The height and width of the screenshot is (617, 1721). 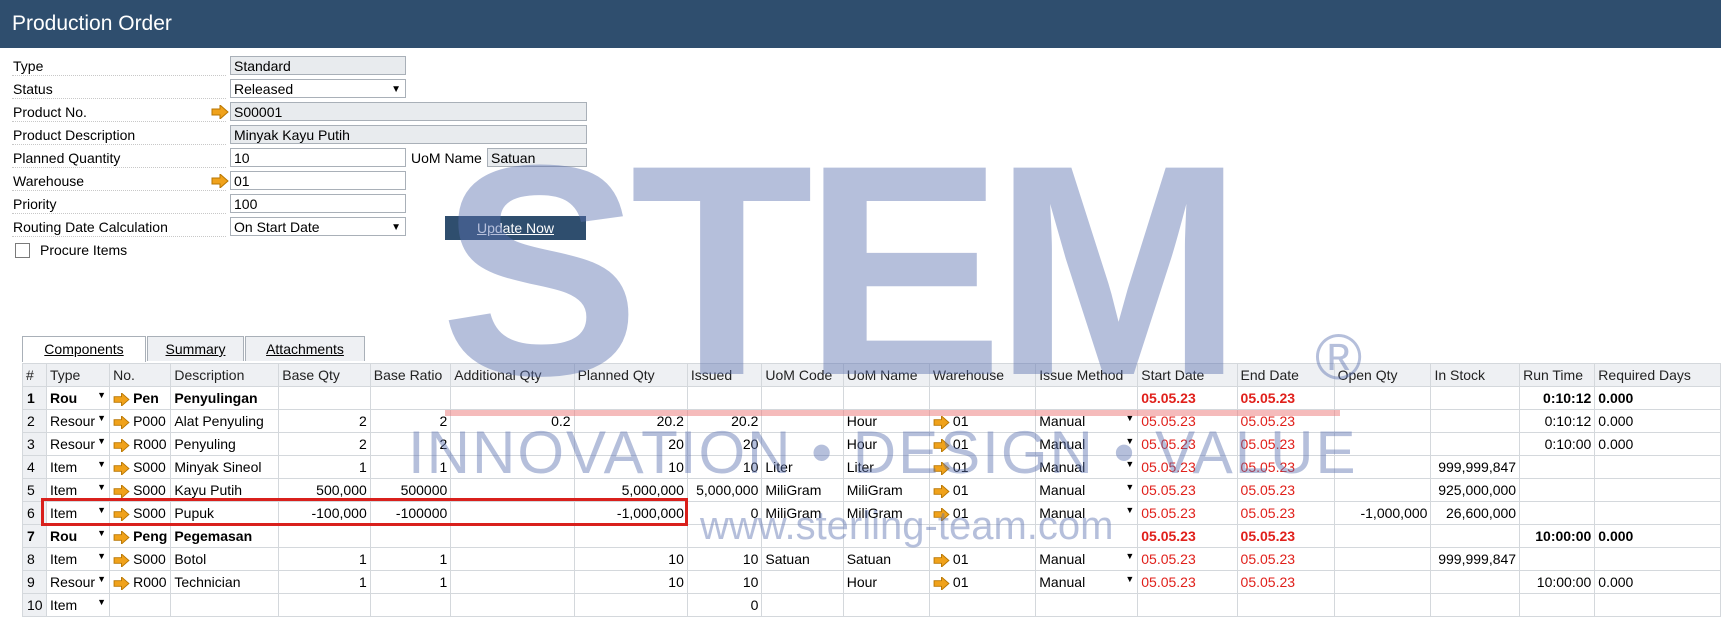 I want to click on column-header: Warehouse, so click(x=982, y=375).